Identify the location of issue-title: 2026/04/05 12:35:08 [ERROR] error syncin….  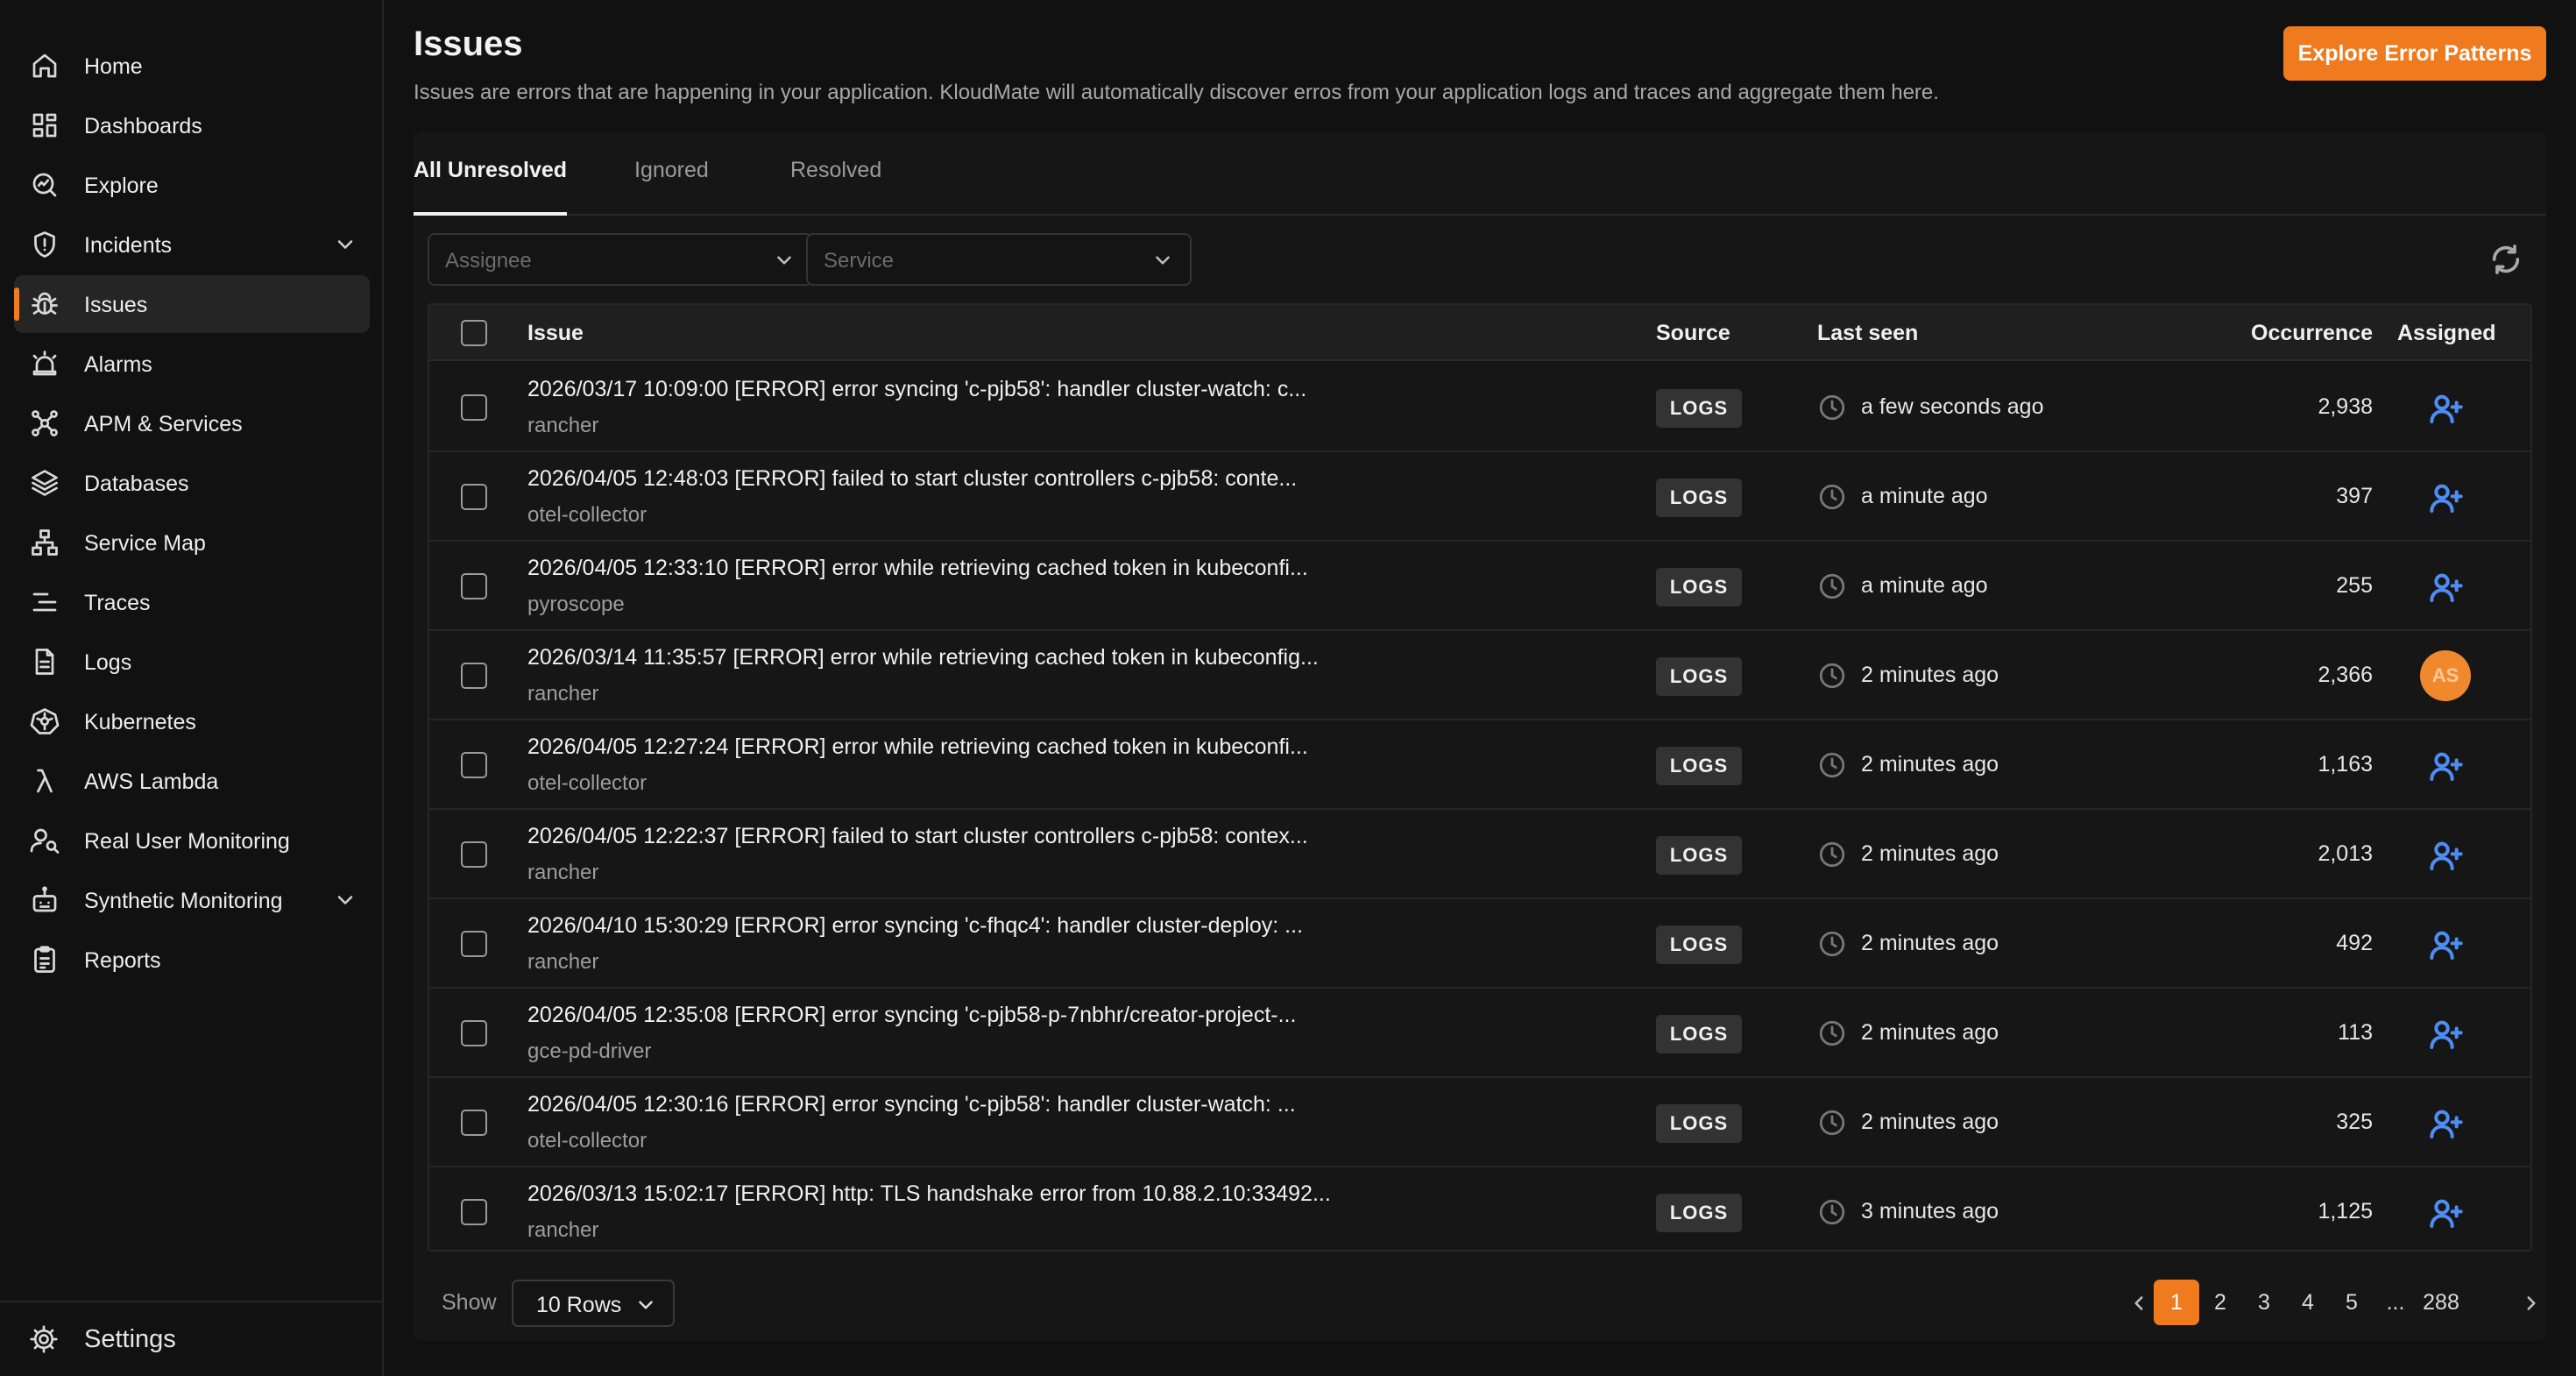
(911, 1015).